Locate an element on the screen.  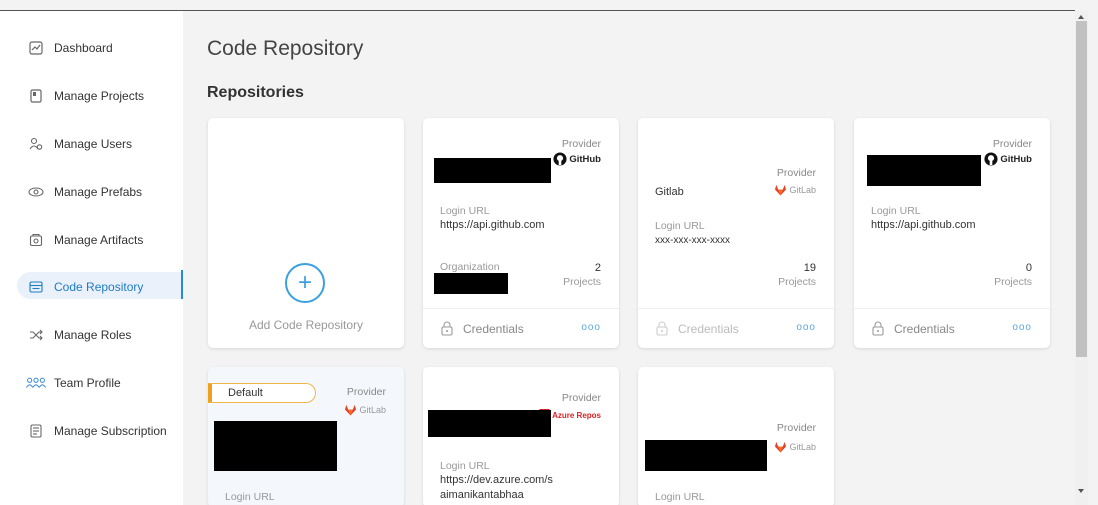
sidebar-item-manage-roles: Manage Roles is located at coordinates (91, 335).